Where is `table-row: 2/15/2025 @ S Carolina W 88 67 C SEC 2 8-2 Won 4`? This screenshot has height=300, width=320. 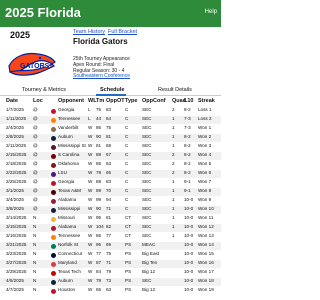 table-row: 2/15/2025 @ S Carolina W 88 67 C SEC 2 8-2 Won 4 is located at coordinates (110, 156).